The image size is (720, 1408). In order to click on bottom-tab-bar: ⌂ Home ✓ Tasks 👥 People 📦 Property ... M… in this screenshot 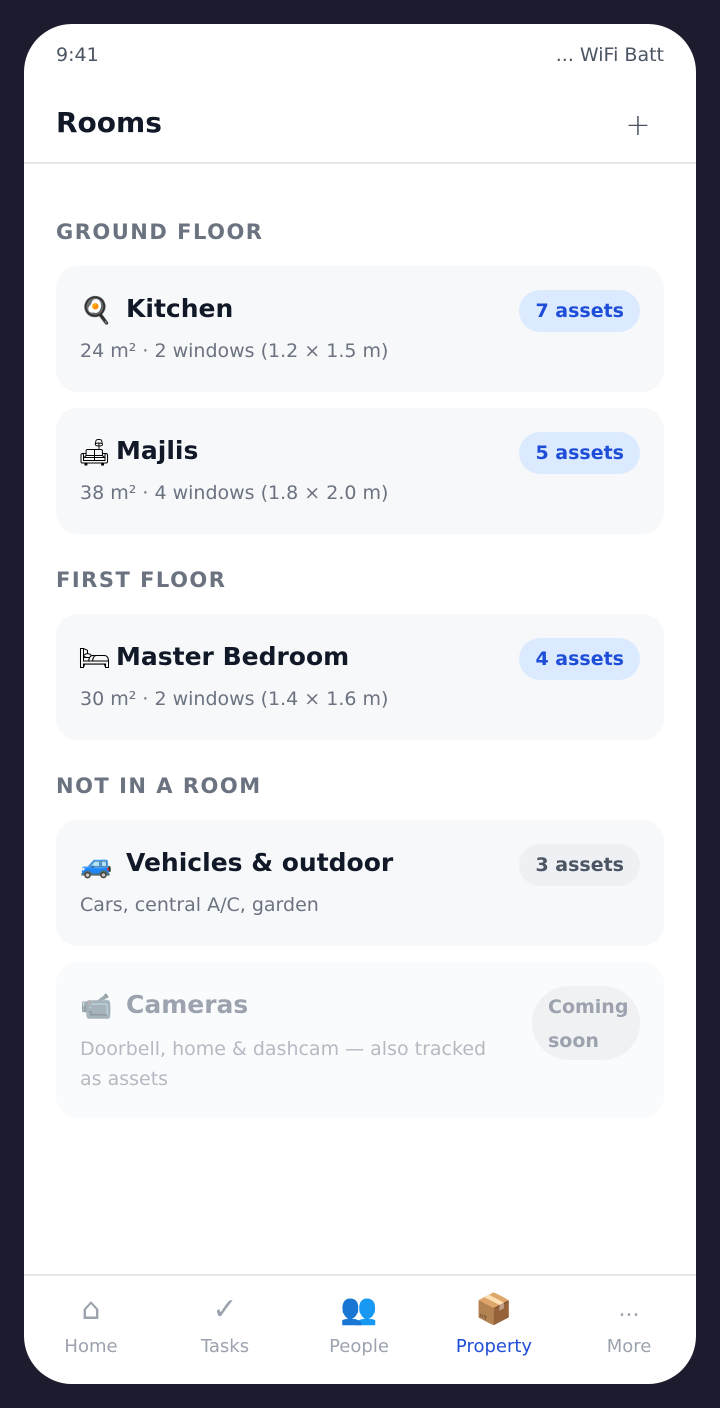, I will do `click(360, 1329)`.